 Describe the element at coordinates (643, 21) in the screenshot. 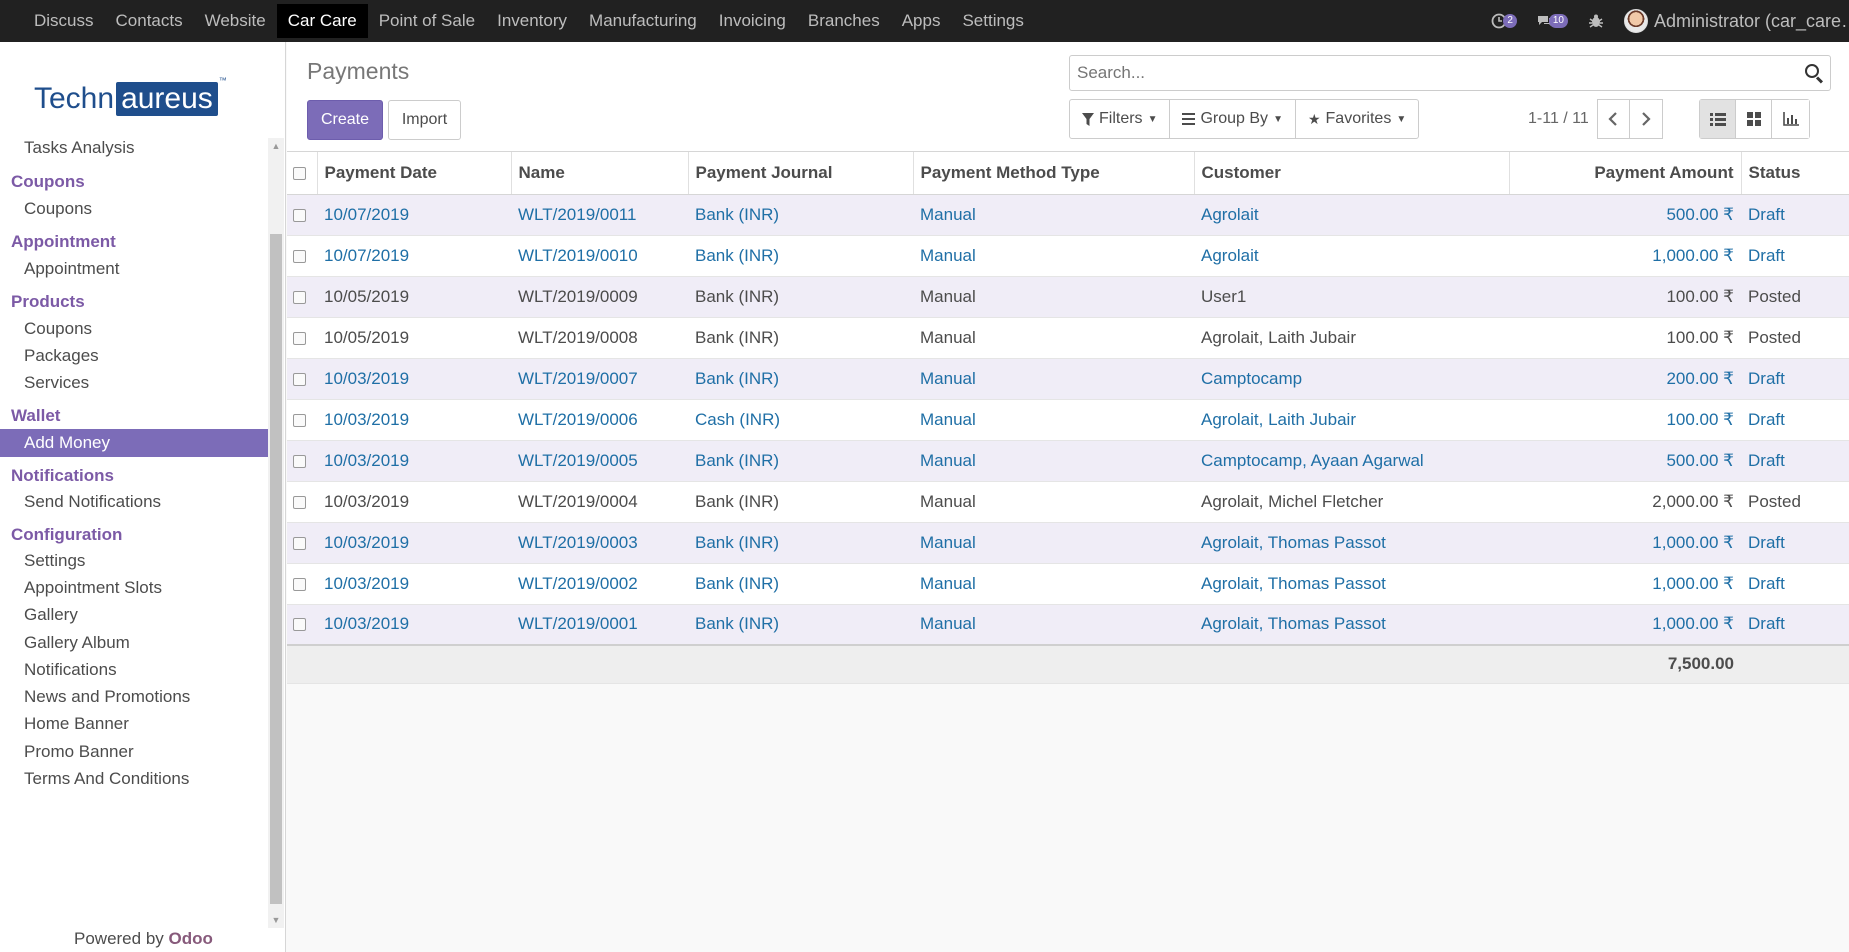

I see `nav-item-manufacturing: Manufacturing` at that location.